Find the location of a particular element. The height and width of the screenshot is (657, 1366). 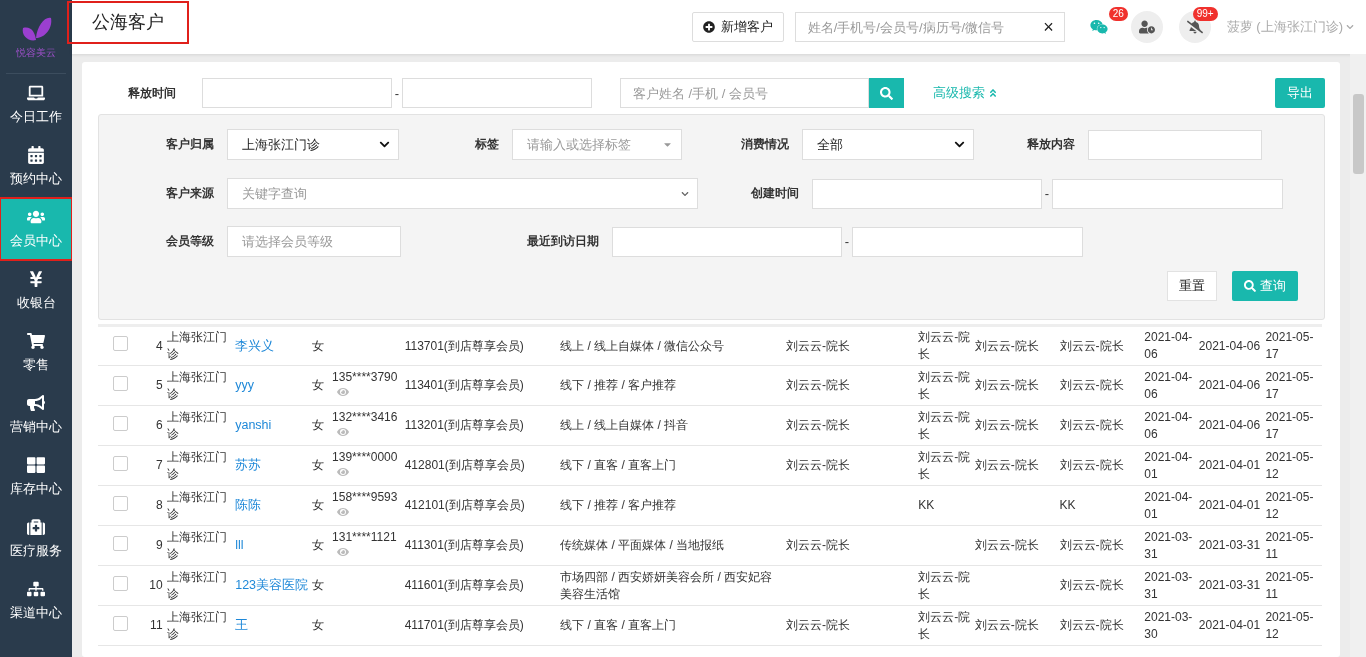

table-cell: 2021-04-06 is located at coordinates (1229, 345).